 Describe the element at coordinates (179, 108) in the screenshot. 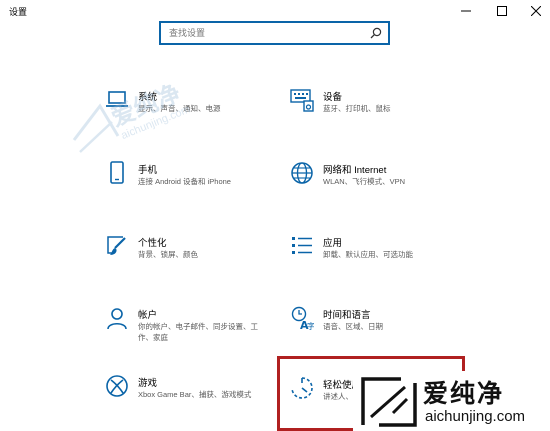

I see `tile-system-desc: 显示、声音、通知、电源` at that location.